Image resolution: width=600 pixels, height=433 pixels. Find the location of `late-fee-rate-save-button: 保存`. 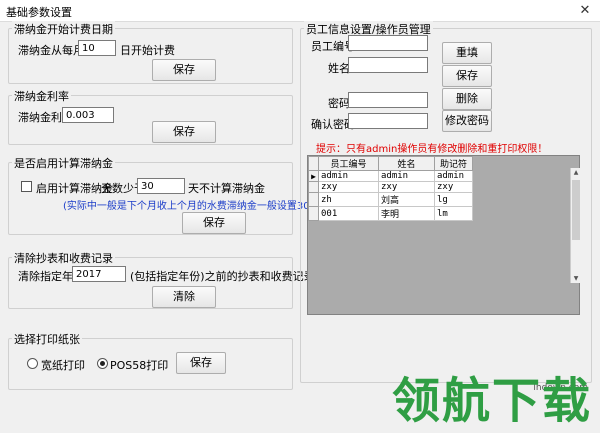

late-fee-rate-save-button: 保存 is located at coordinates (184, 132).